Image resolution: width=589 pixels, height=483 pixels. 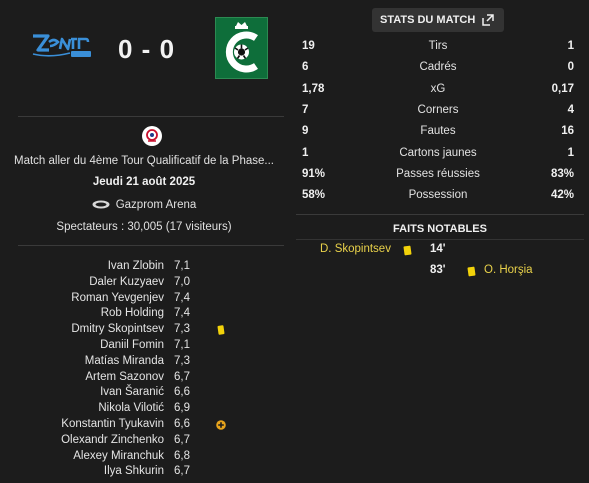 What do you see at coordinates (134, 471) in the screenshot?
I see `player-name: Ilya Shkurin` at bounding box center [134, 471].